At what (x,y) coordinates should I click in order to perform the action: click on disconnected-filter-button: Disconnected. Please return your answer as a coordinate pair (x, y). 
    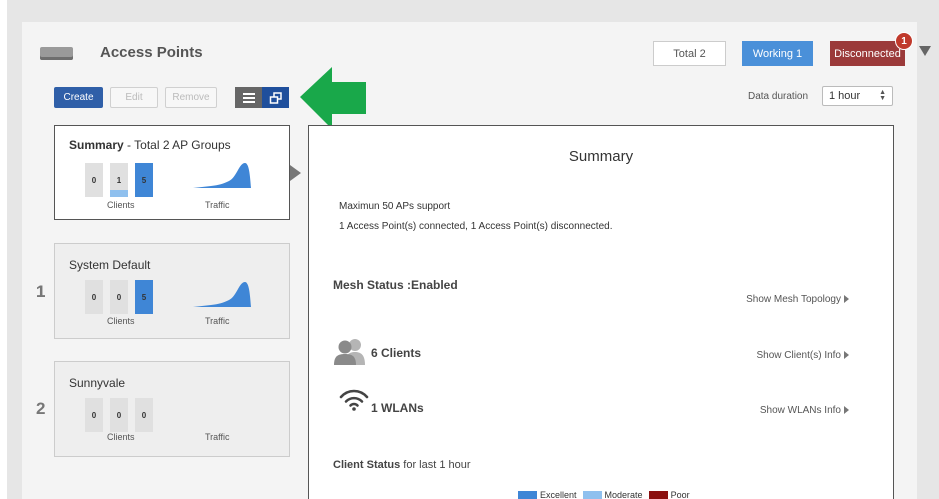
    Looking at the image, I should click on (867, 53).